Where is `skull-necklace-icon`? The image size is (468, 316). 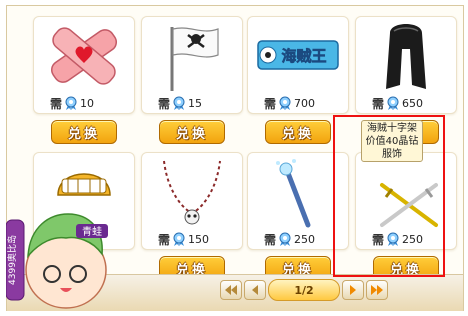
skull-necklace-icon is located at coordinates (192, 192).